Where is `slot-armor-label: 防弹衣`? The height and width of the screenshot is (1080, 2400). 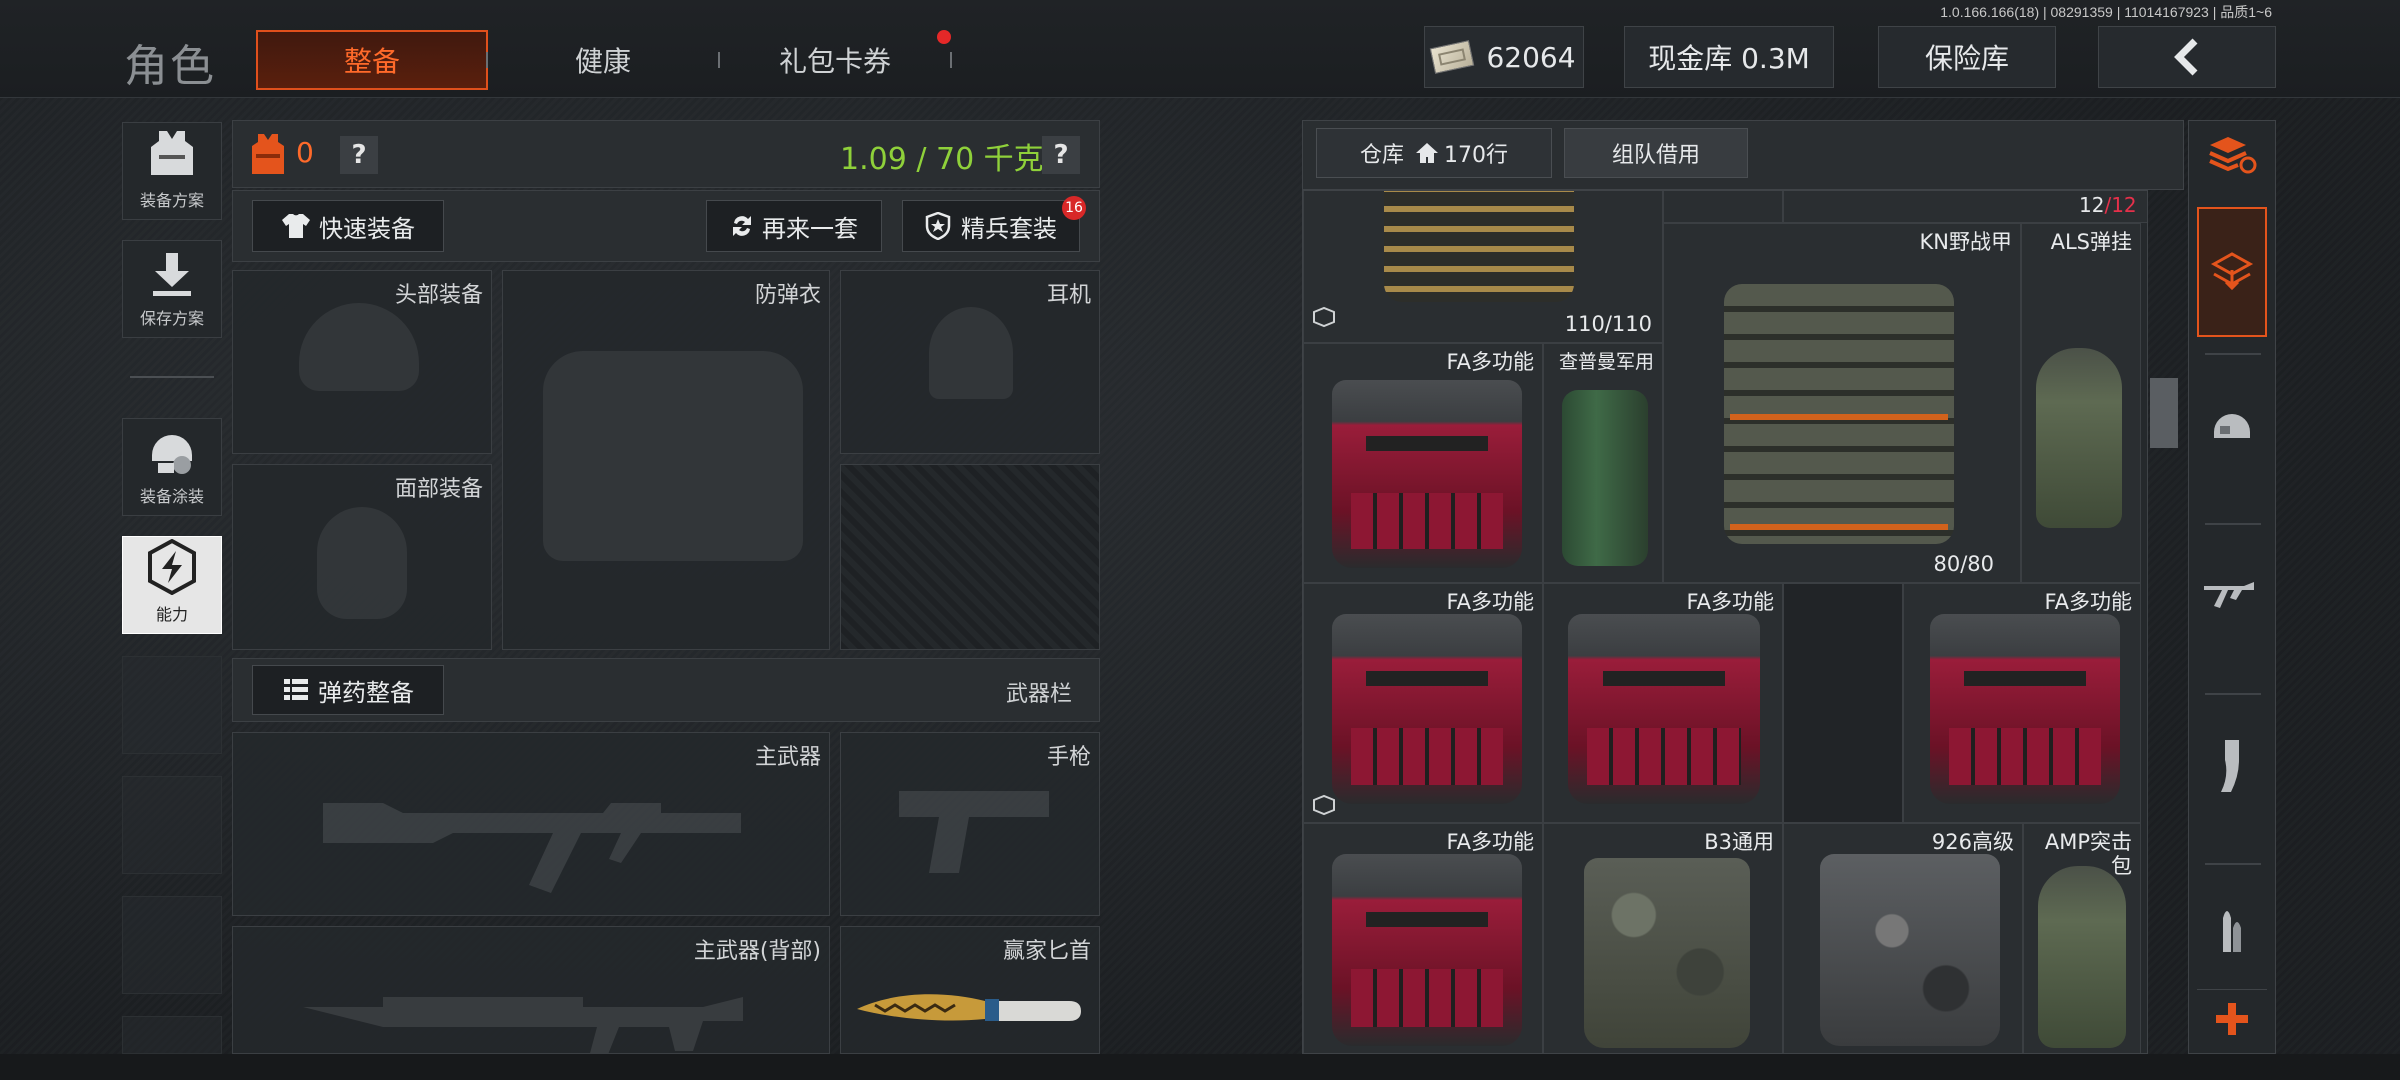 slot-armor-label: 防弹衣 is located at coordinates (787, 295).